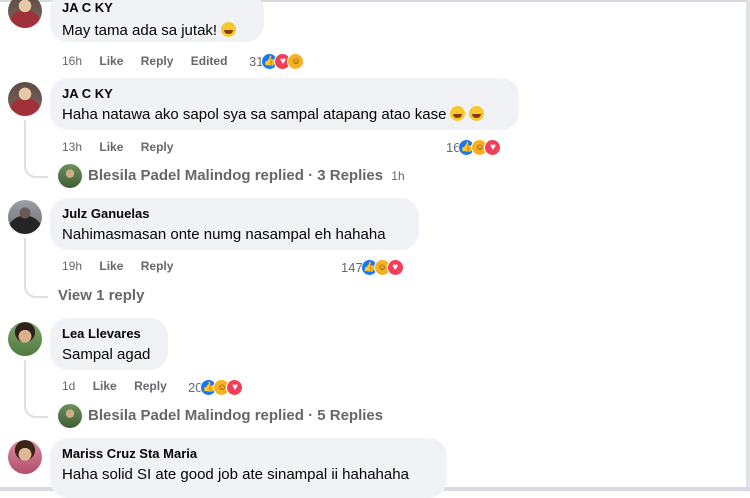 This screenshot has height=498, width=750. I want to click on comment-time: 16h, so click(72, 61).